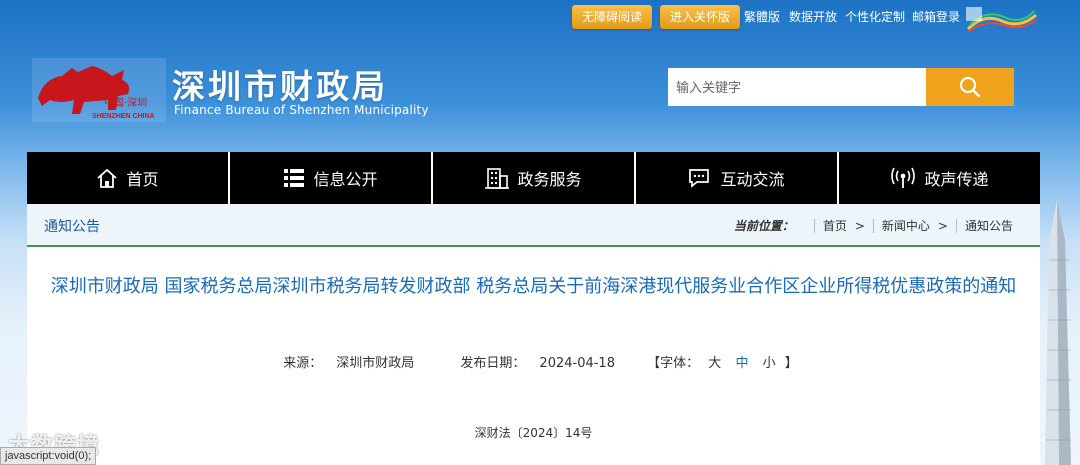  I want to click on search-icon, so click(970, 87).